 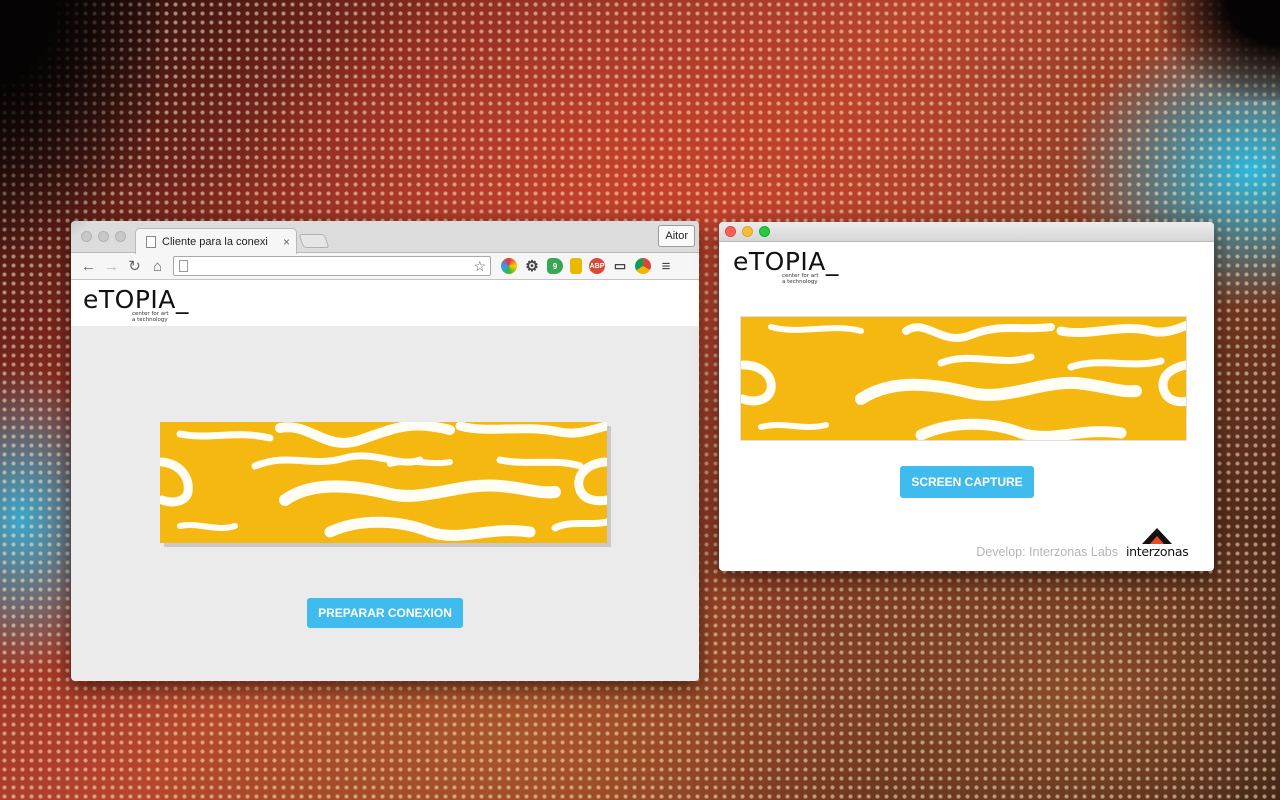 I want to click on page-icon, so click(x=183, y=266).